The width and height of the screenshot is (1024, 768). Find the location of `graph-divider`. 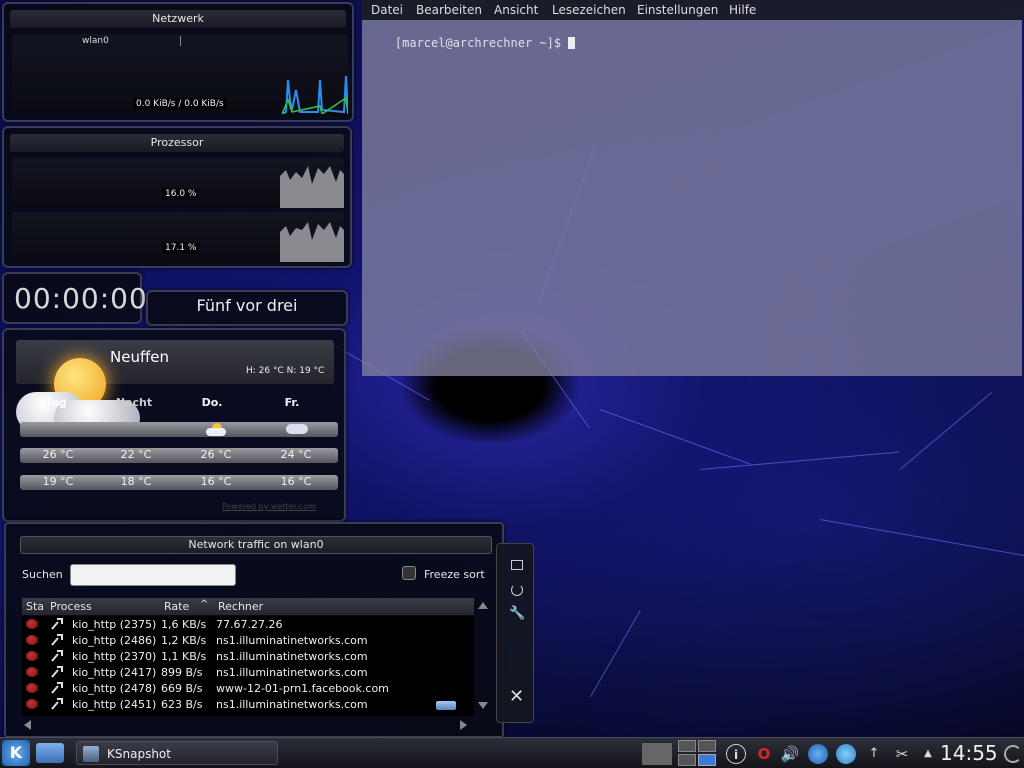

graph-divider is located at coordinates (180, 41).